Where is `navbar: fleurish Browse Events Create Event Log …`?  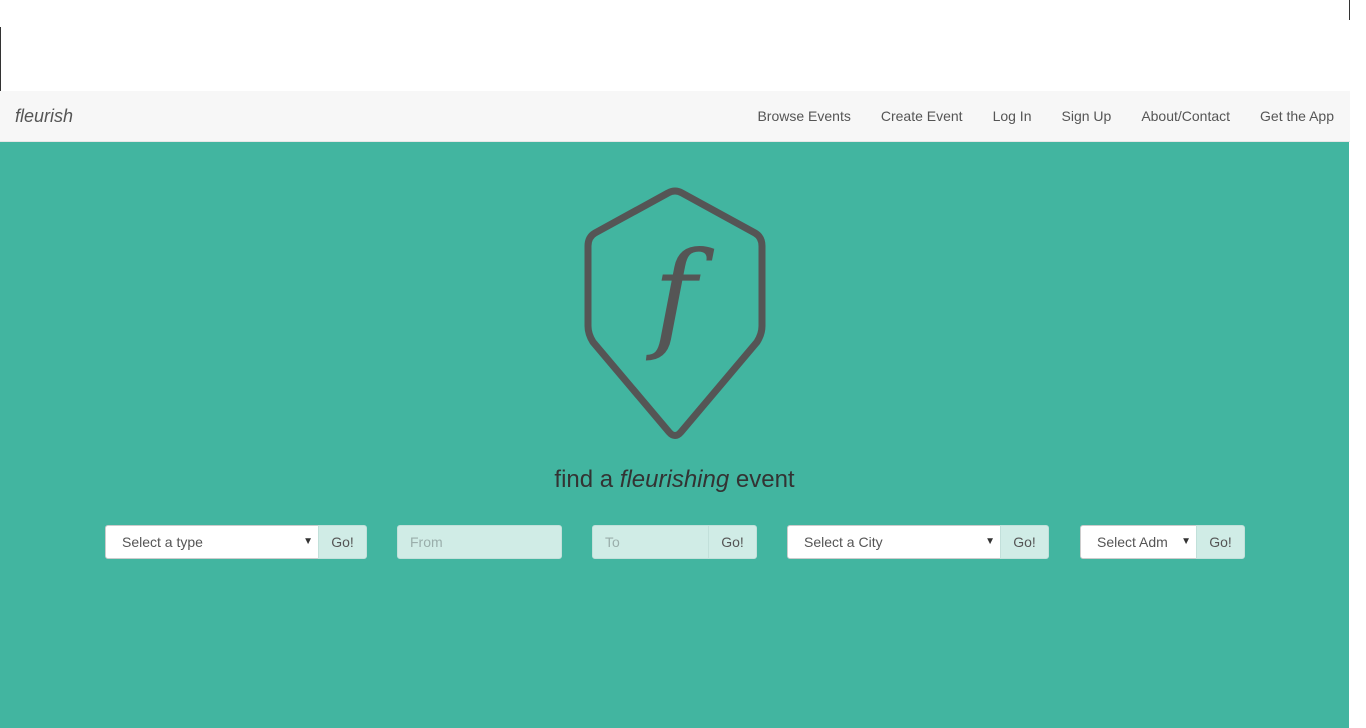 navbar: fleurish Browse Events Create Event Log … is located at coordinates (675, 116).